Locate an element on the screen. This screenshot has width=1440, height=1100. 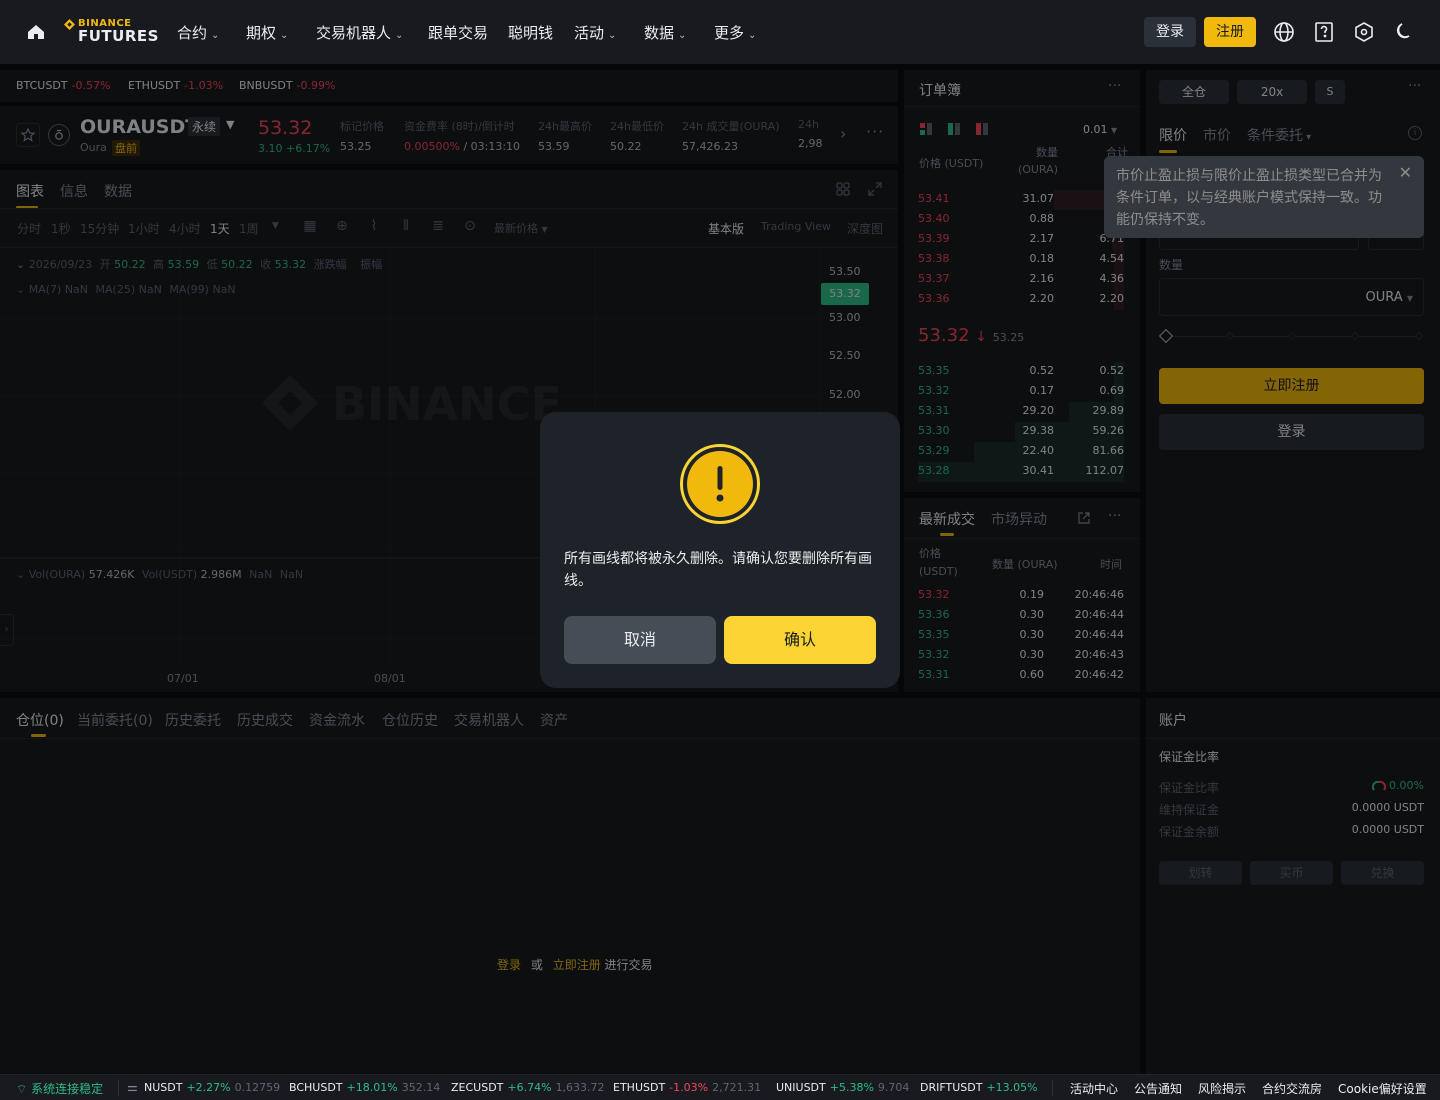
nav-item: 跟单交易 is located at coordinates (458, 32).